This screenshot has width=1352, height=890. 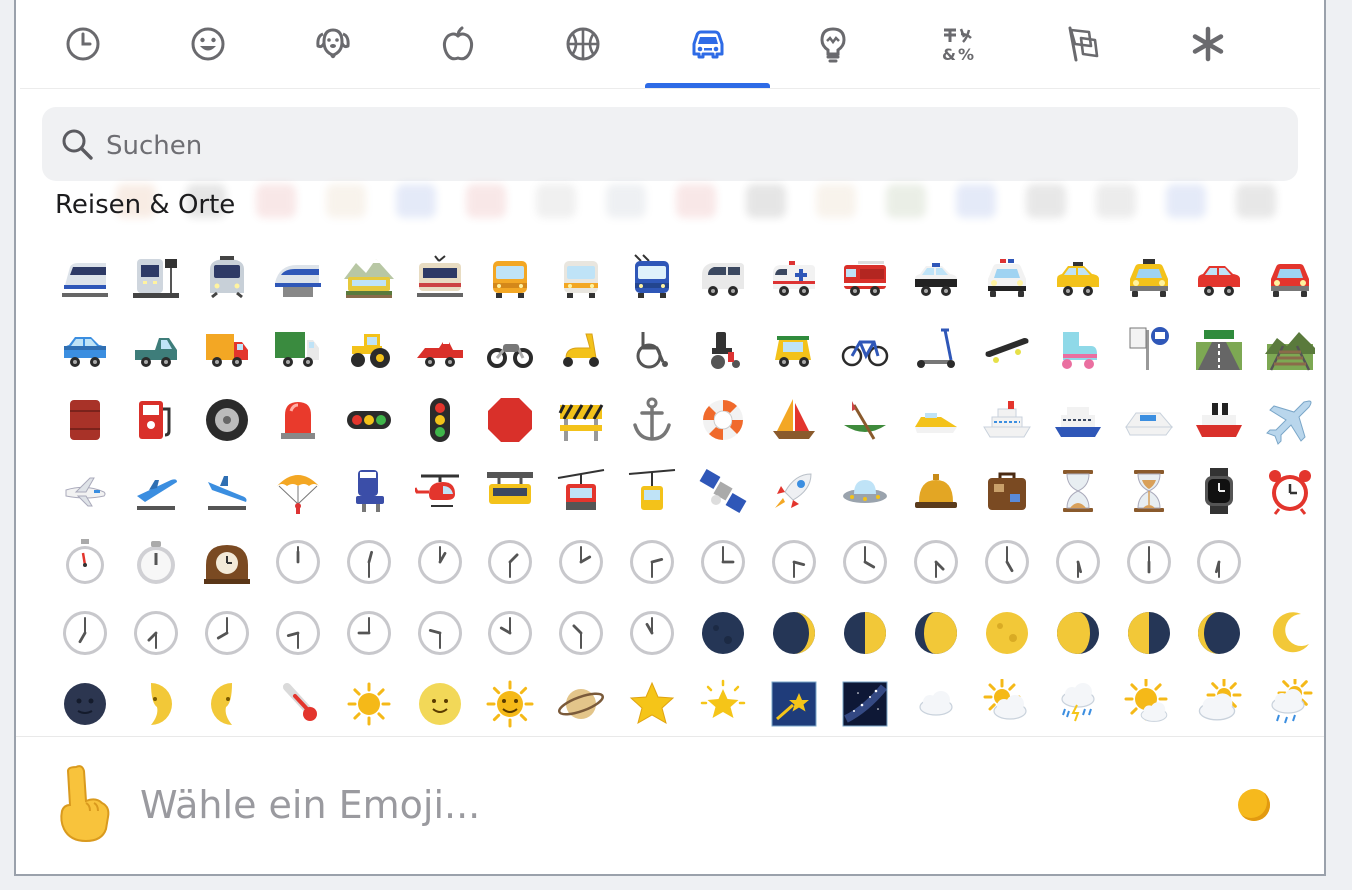 What do you see at coordinates (1289, 348) in the screenshot?
I see `emoji-railway-track` at bounding box center [1289, 348].